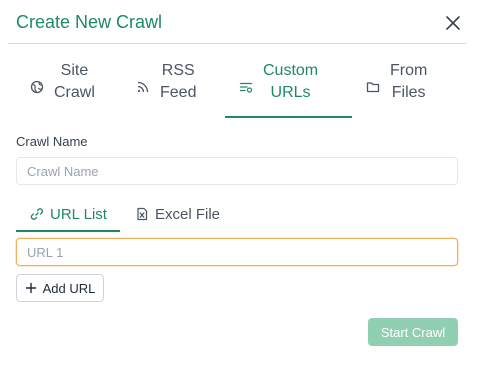  I want to click on close-button, so click(453, 23).